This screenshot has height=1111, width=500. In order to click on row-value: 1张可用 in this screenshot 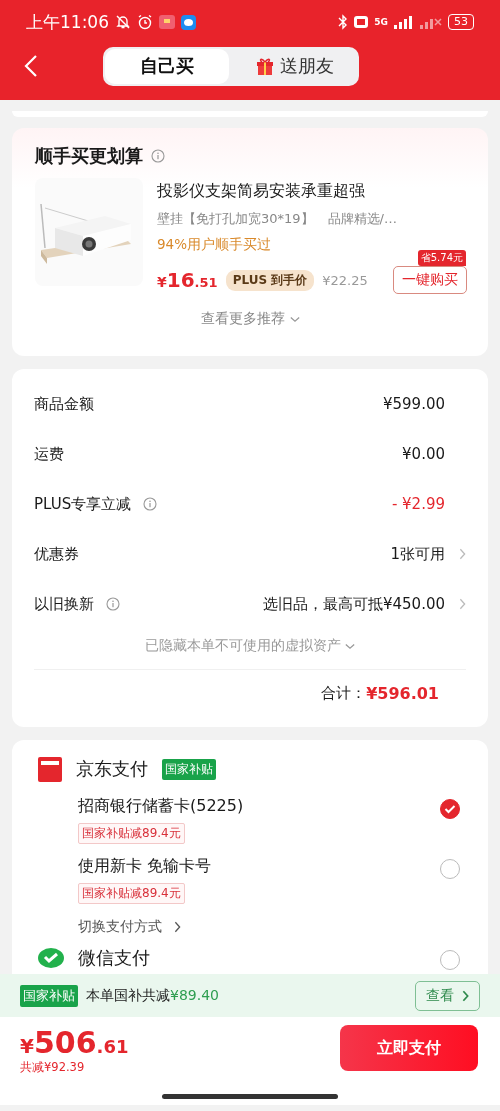, I will do `click(417, 554)`.